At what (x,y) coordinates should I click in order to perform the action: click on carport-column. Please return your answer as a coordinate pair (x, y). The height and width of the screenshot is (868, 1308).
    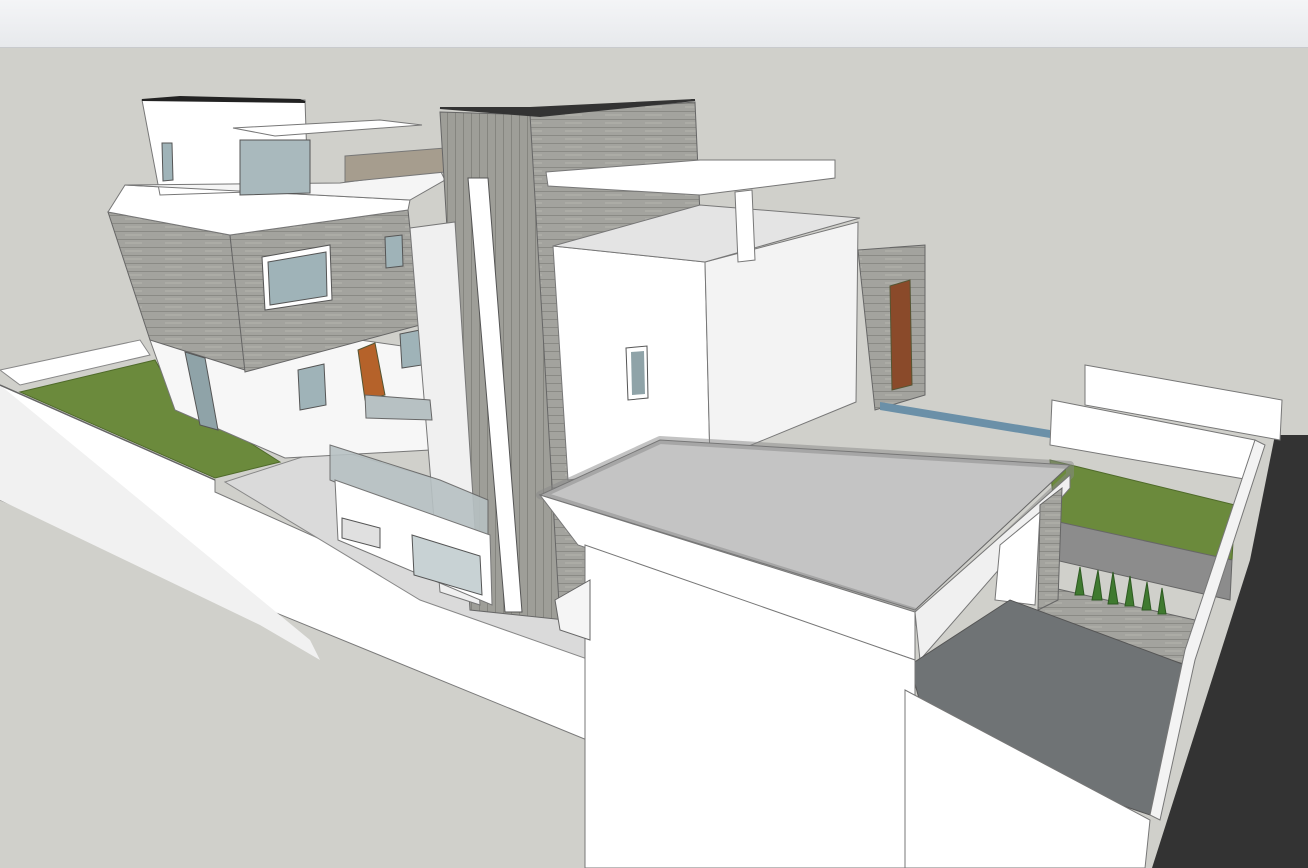
    Looking at the image, I should click on (1050, 548).